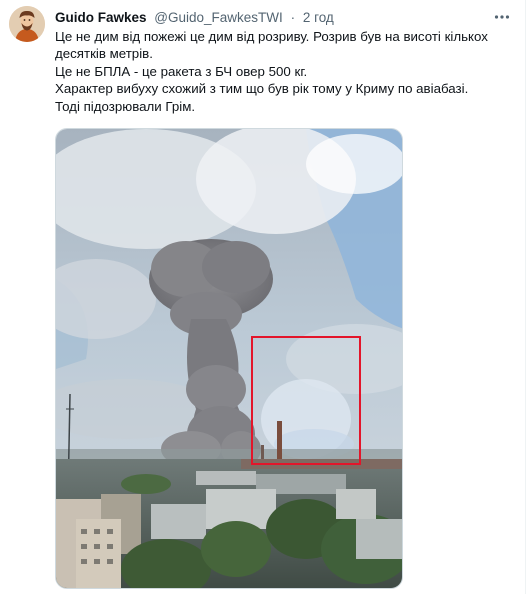 This screenshot has height=594, width=526. Describe the element at coordinates (125, 106) in the screenshot. I see `tweet-text-line: Тоді підозрювали Грім.` at that location.